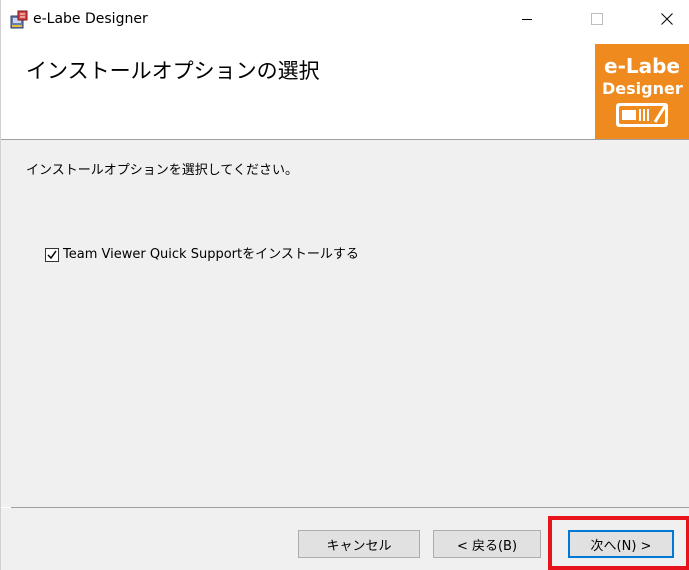 This screenshot has height=570, width=689. I want to click on instruction-text: インストールオプションを選択してください。, so click(162, 170).